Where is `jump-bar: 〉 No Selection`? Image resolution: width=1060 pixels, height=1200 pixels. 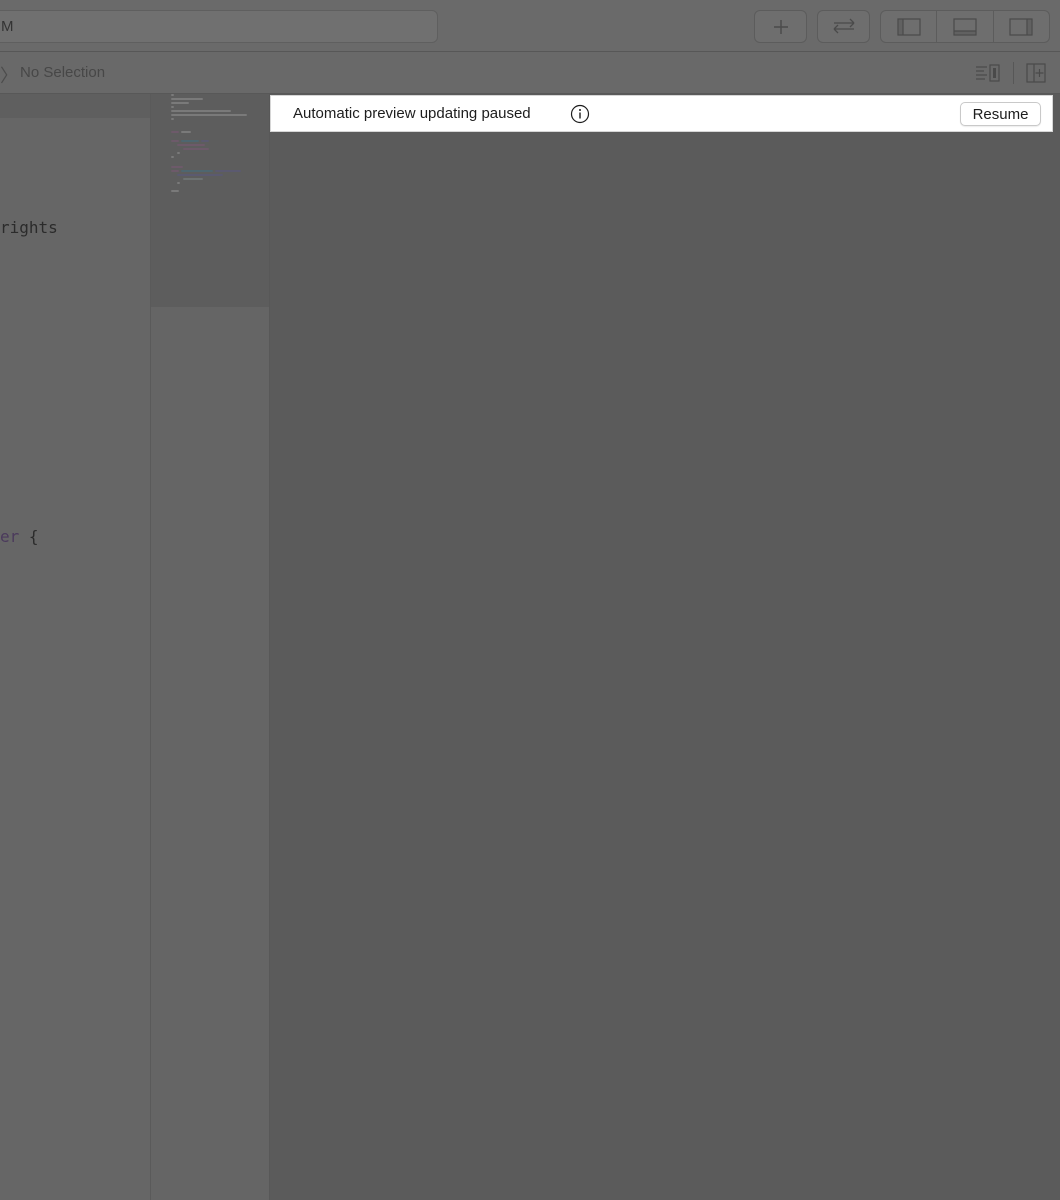
jump-bar: 〉 No Selection is located at coordinates (530, 73).